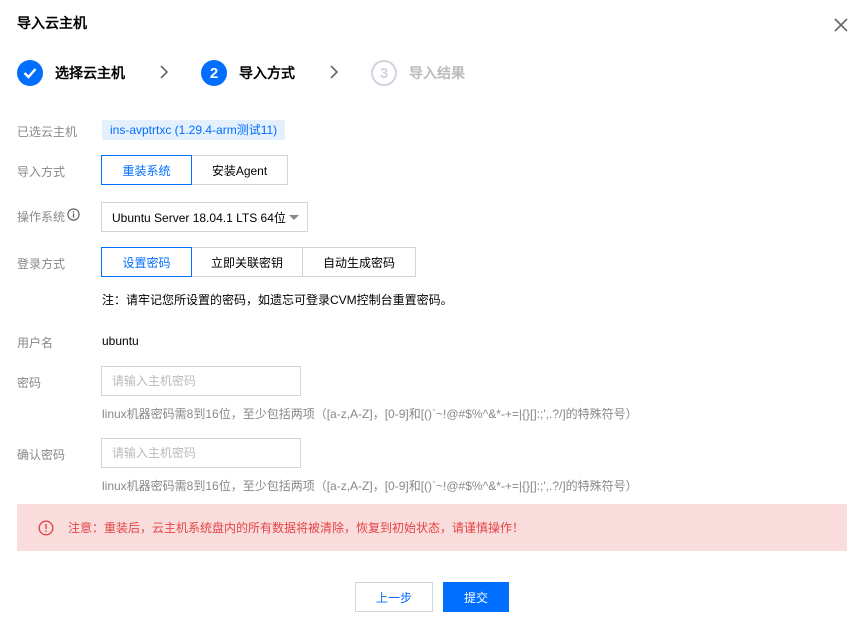 This screenshot has width=864, height=619. I want to click on password-input, so click(201, 381).